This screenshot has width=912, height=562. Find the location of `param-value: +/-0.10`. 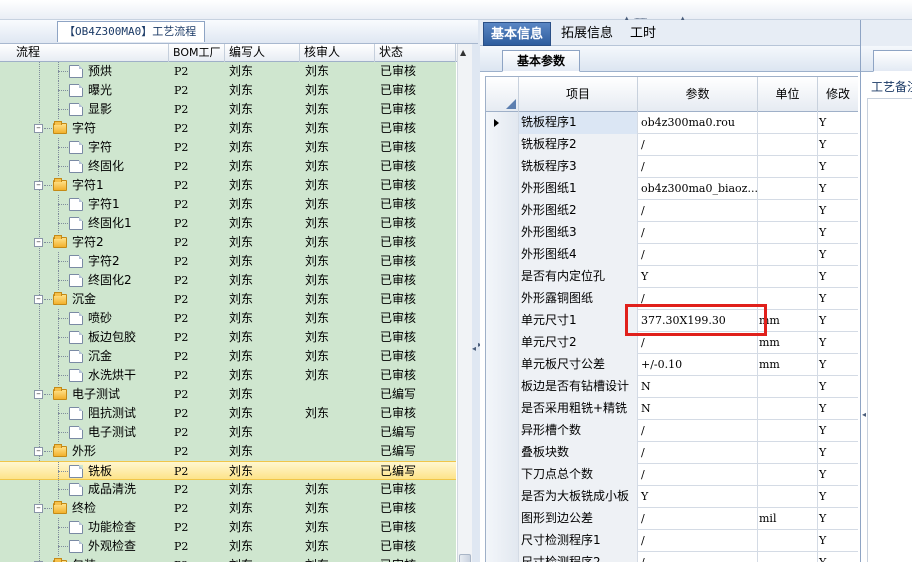

param-value: +/-0.10 is located at coordinates (698, 365).